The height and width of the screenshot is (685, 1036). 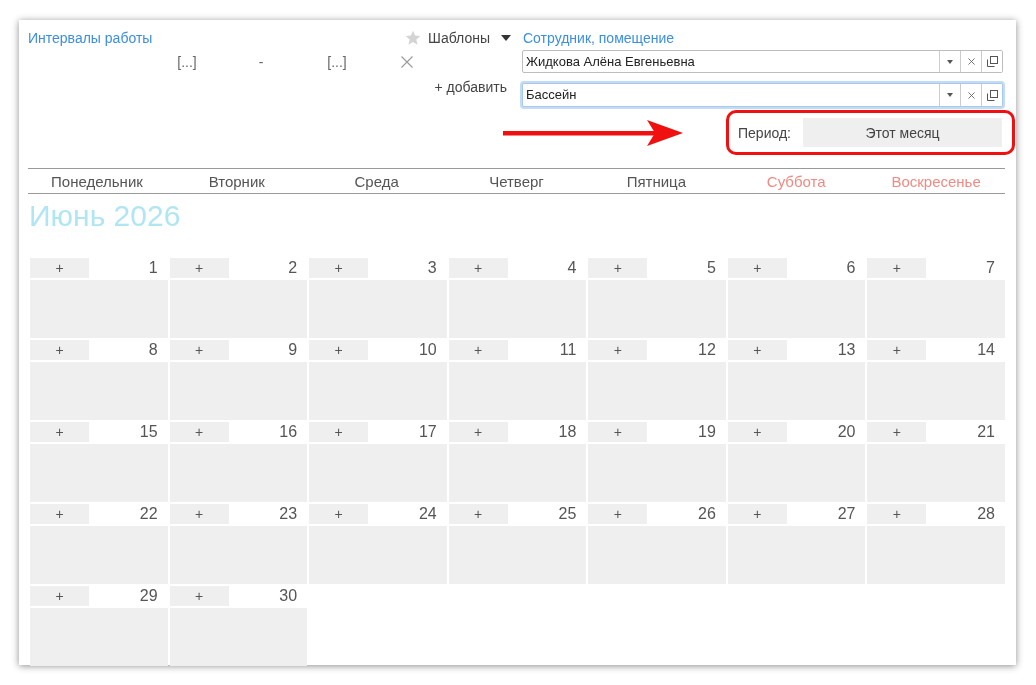 I want to click on day-number: 14, so click(x=986, y=350).